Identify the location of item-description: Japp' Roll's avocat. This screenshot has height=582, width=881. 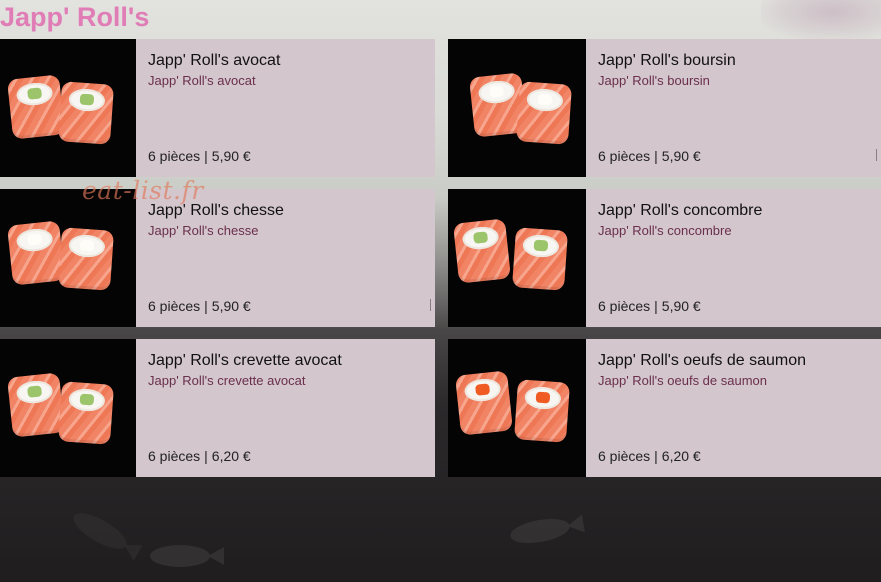
(202, 80).